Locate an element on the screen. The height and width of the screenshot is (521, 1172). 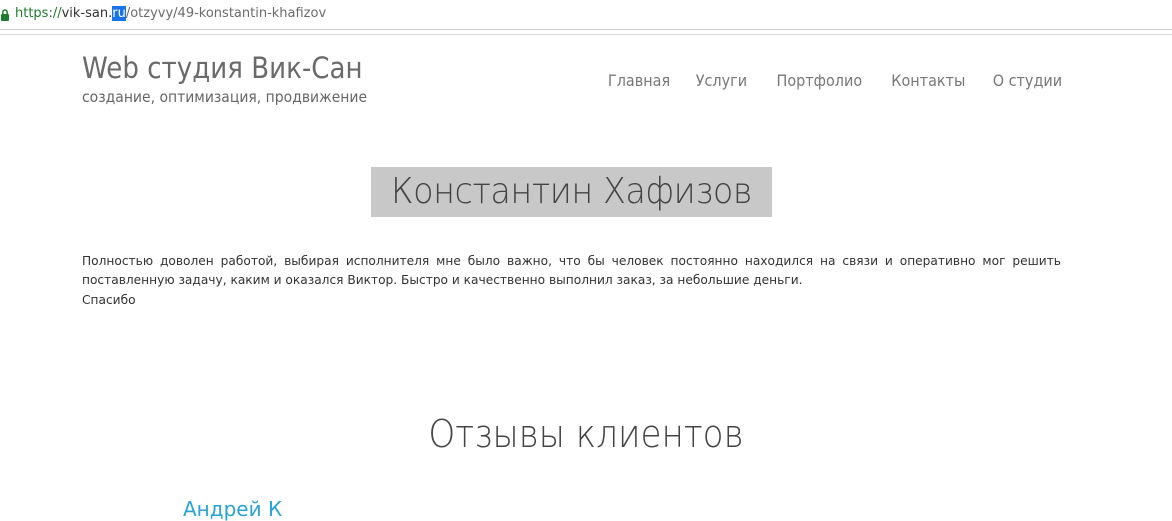
url-host: vik-san. is located at coordinates (87, 13).